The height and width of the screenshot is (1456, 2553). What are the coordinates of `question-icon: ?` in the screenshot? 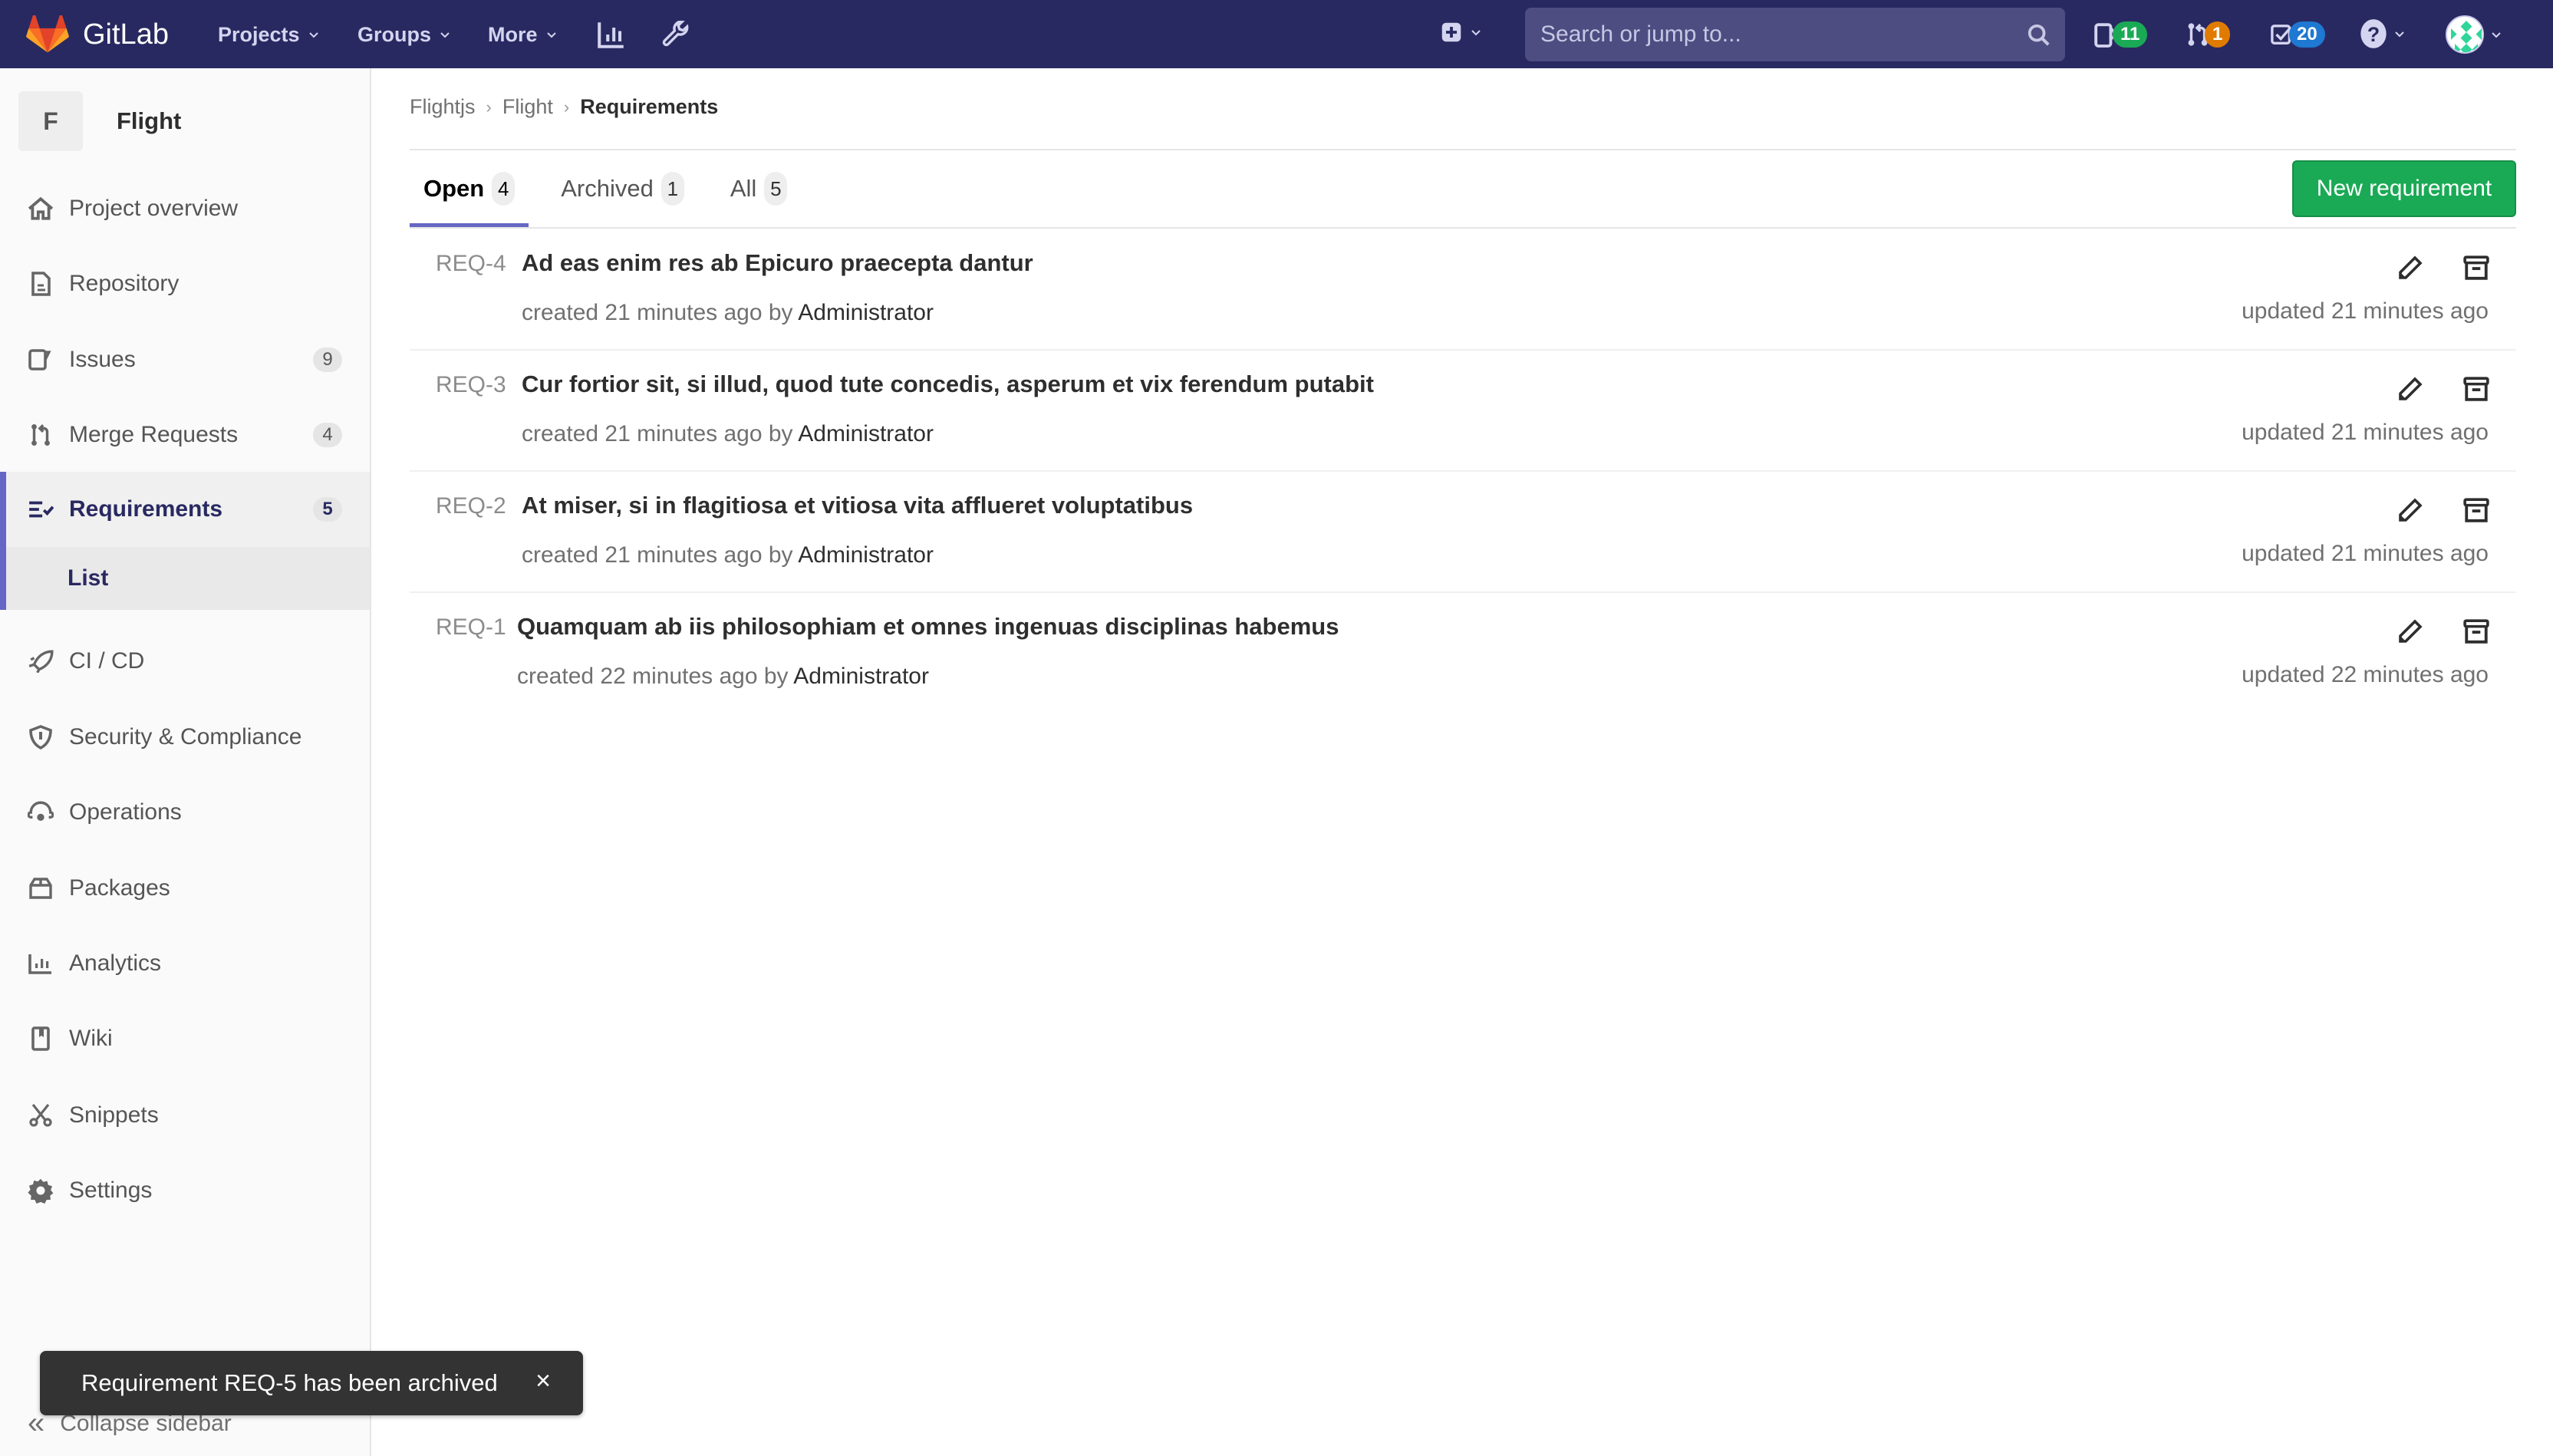 It's located at (2373, 33).